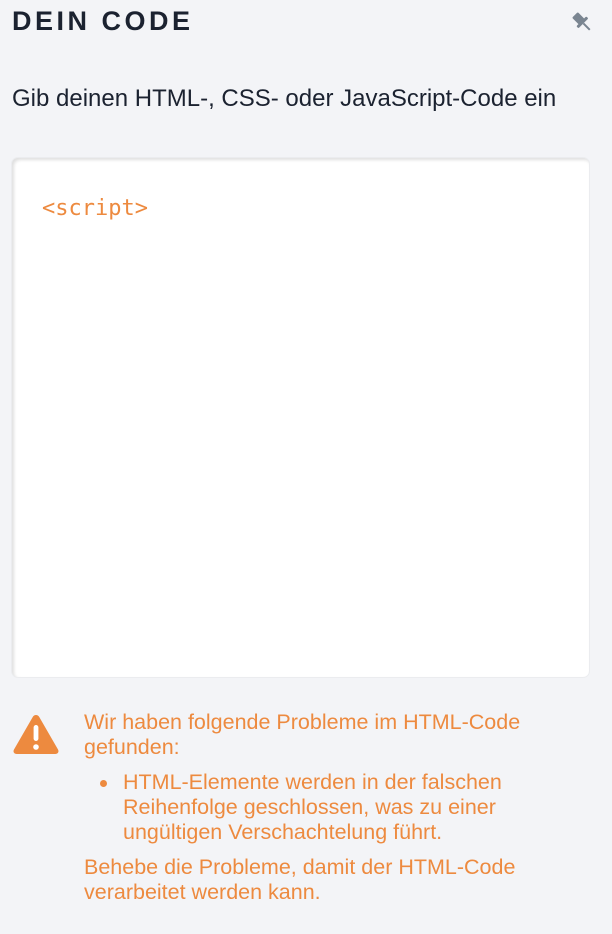  I want to click on pin-icon, so click(582, 22).